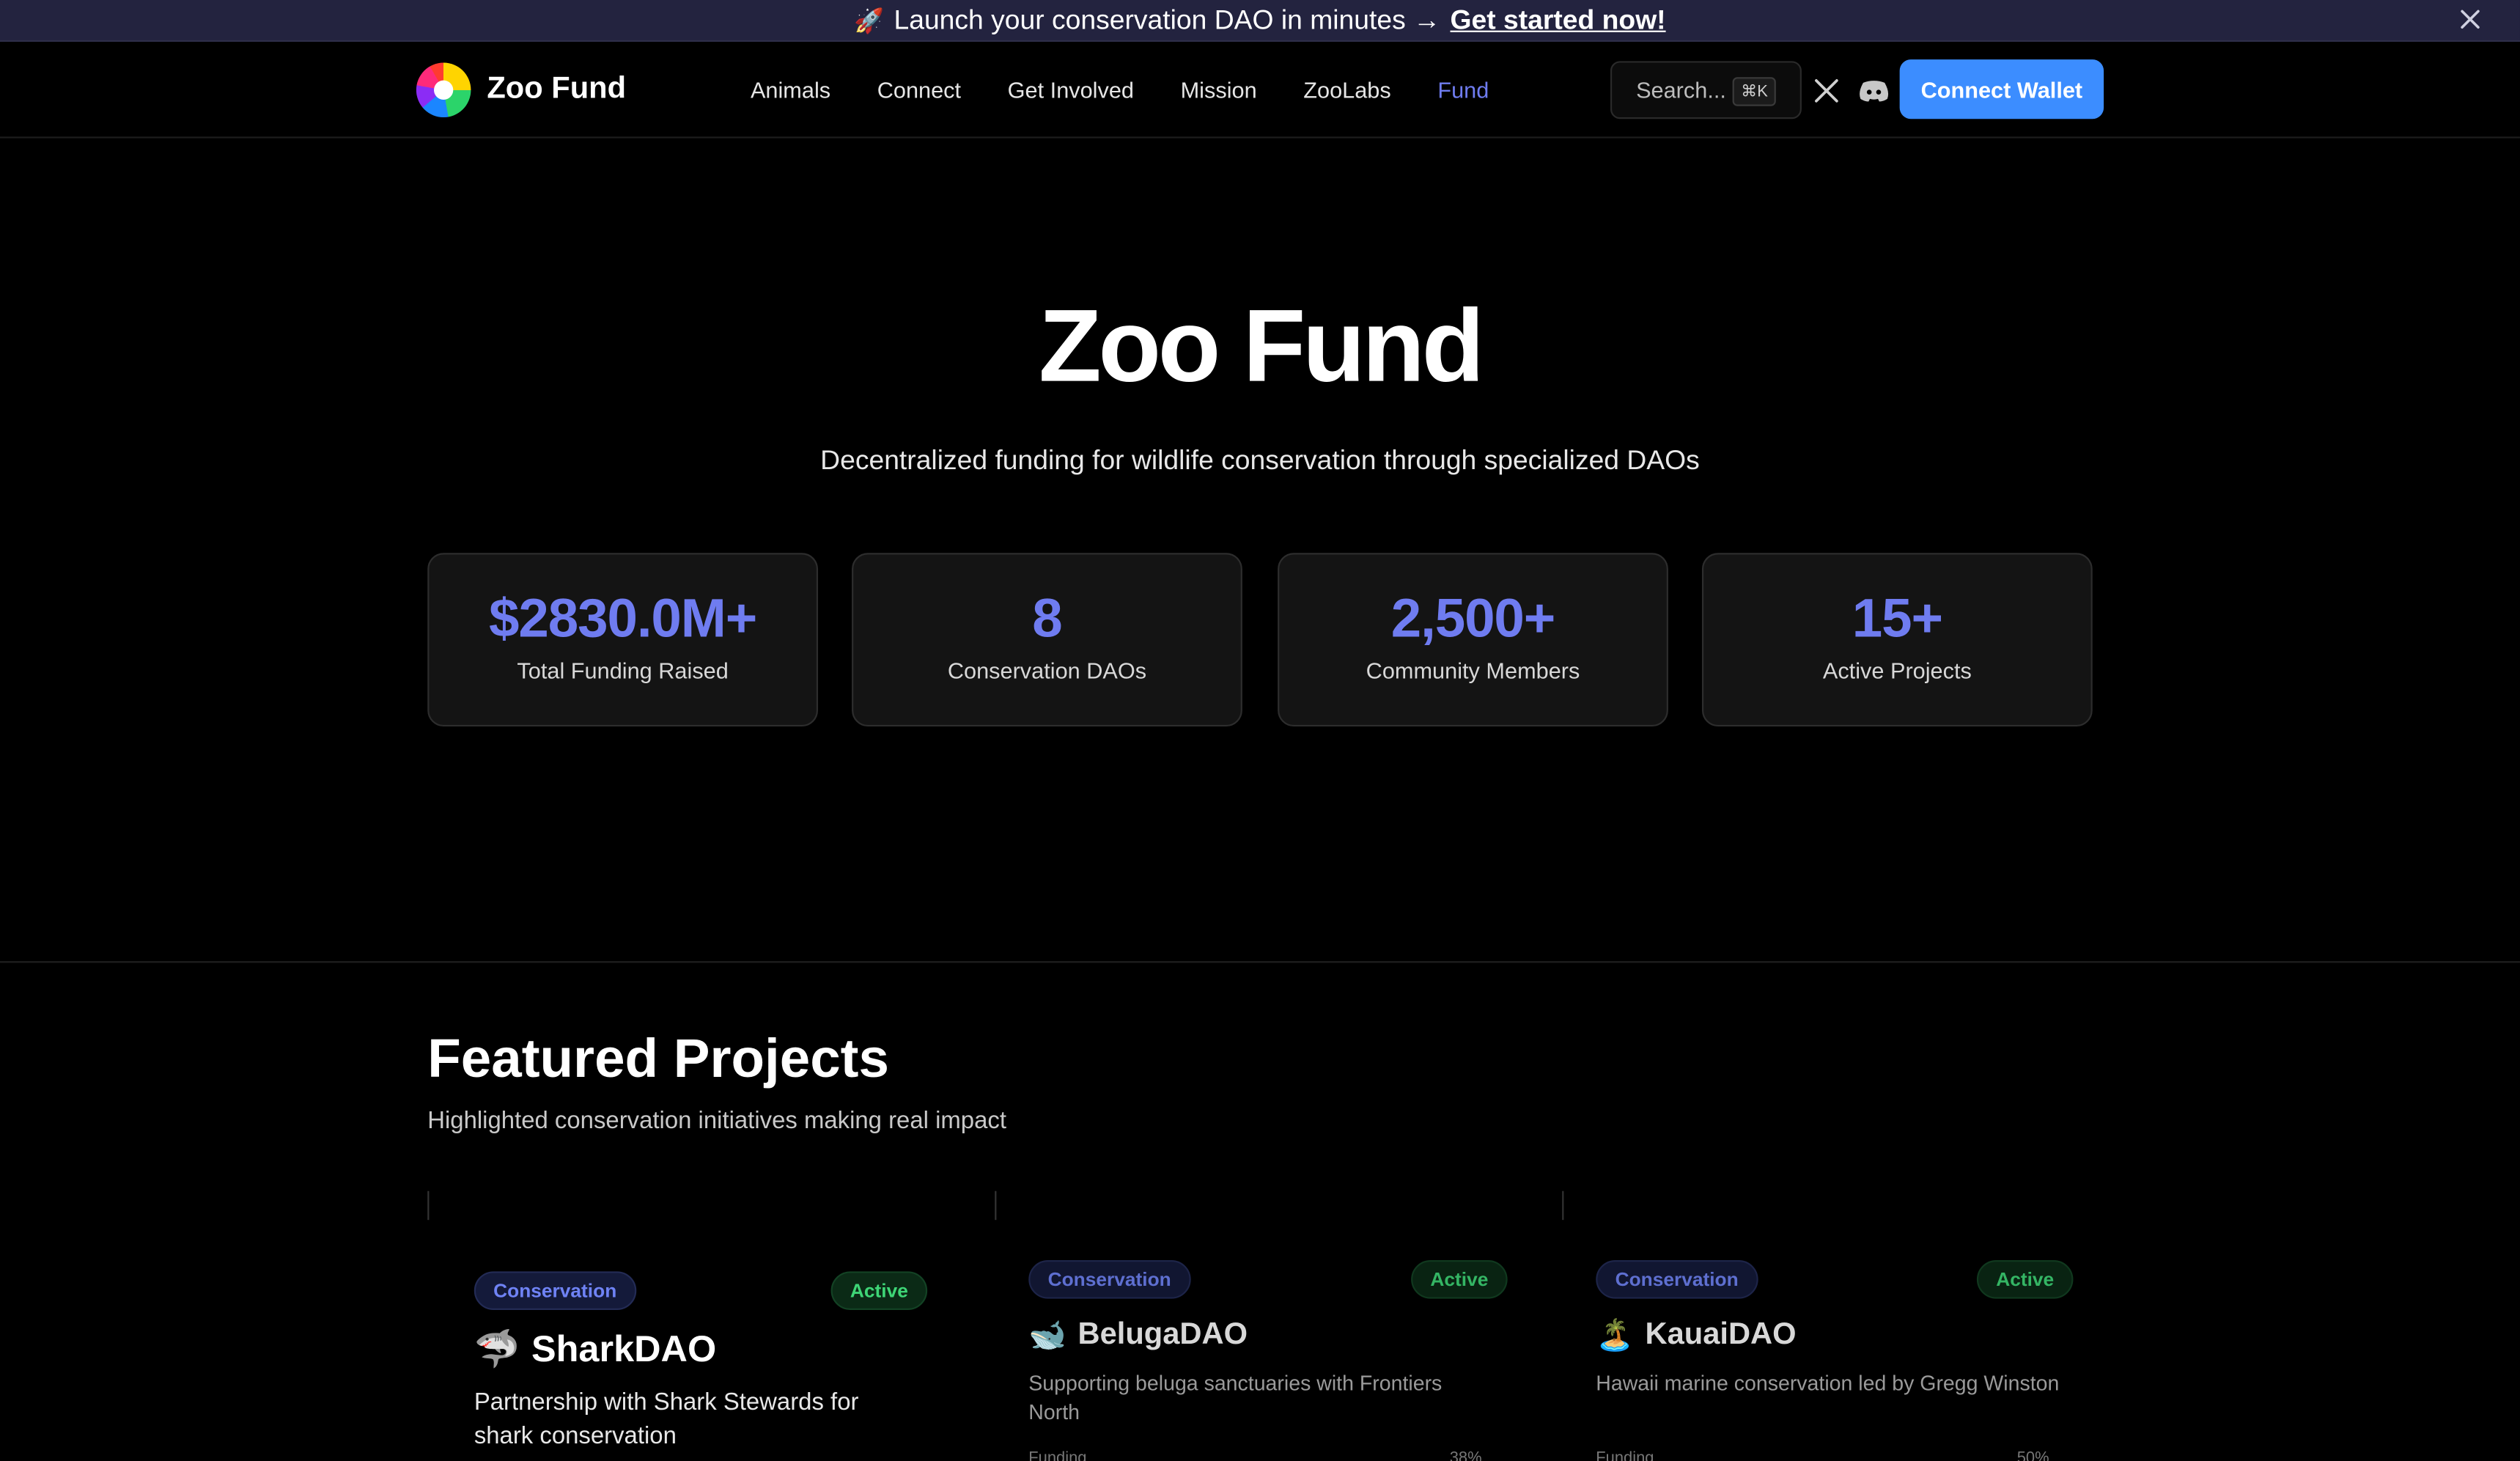 Image resolution: width=2520 pixels, height=1461 pixels. Describe the element at coordinates (1071, 90) in the screenshot. I see `nav-link-get-involved: Get Involved` at that location.